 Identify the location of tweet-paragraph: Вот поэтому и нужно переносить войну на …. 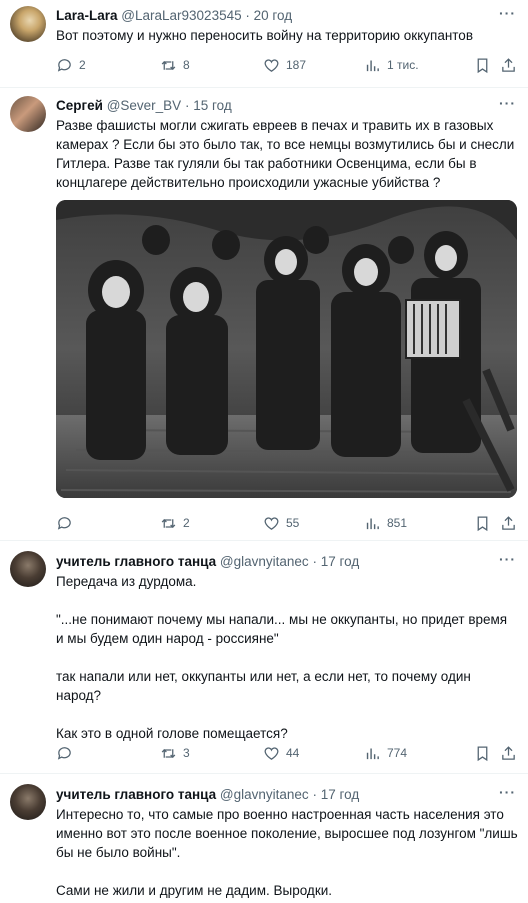
(264, 35).